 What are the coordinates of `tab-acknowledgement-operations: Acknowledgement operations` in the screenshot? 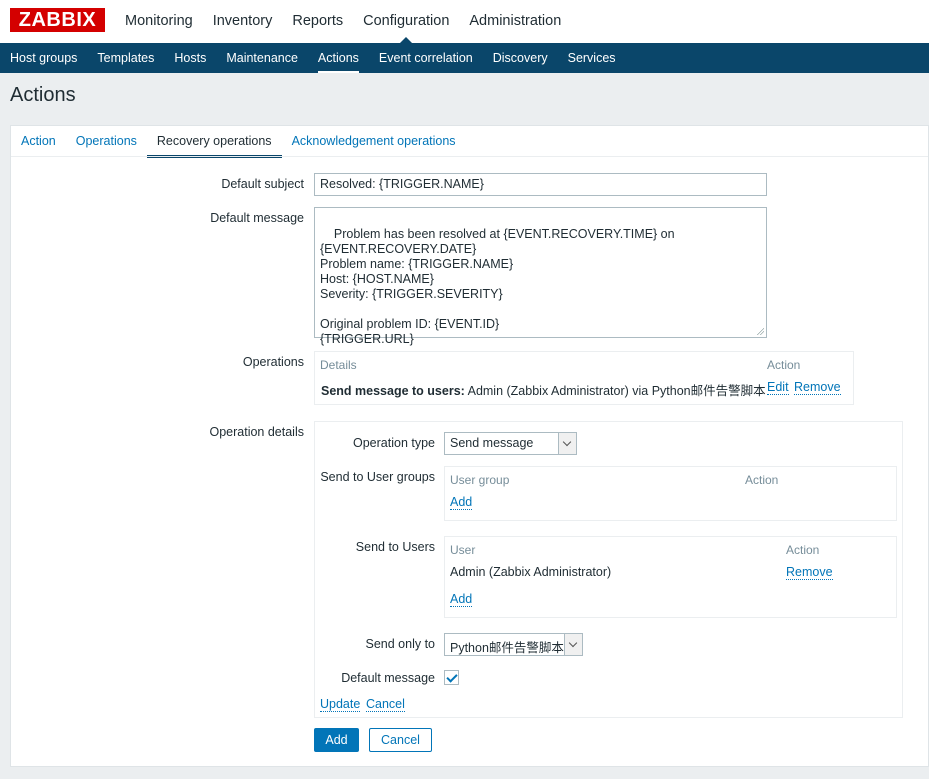 It's located at (374, 141).